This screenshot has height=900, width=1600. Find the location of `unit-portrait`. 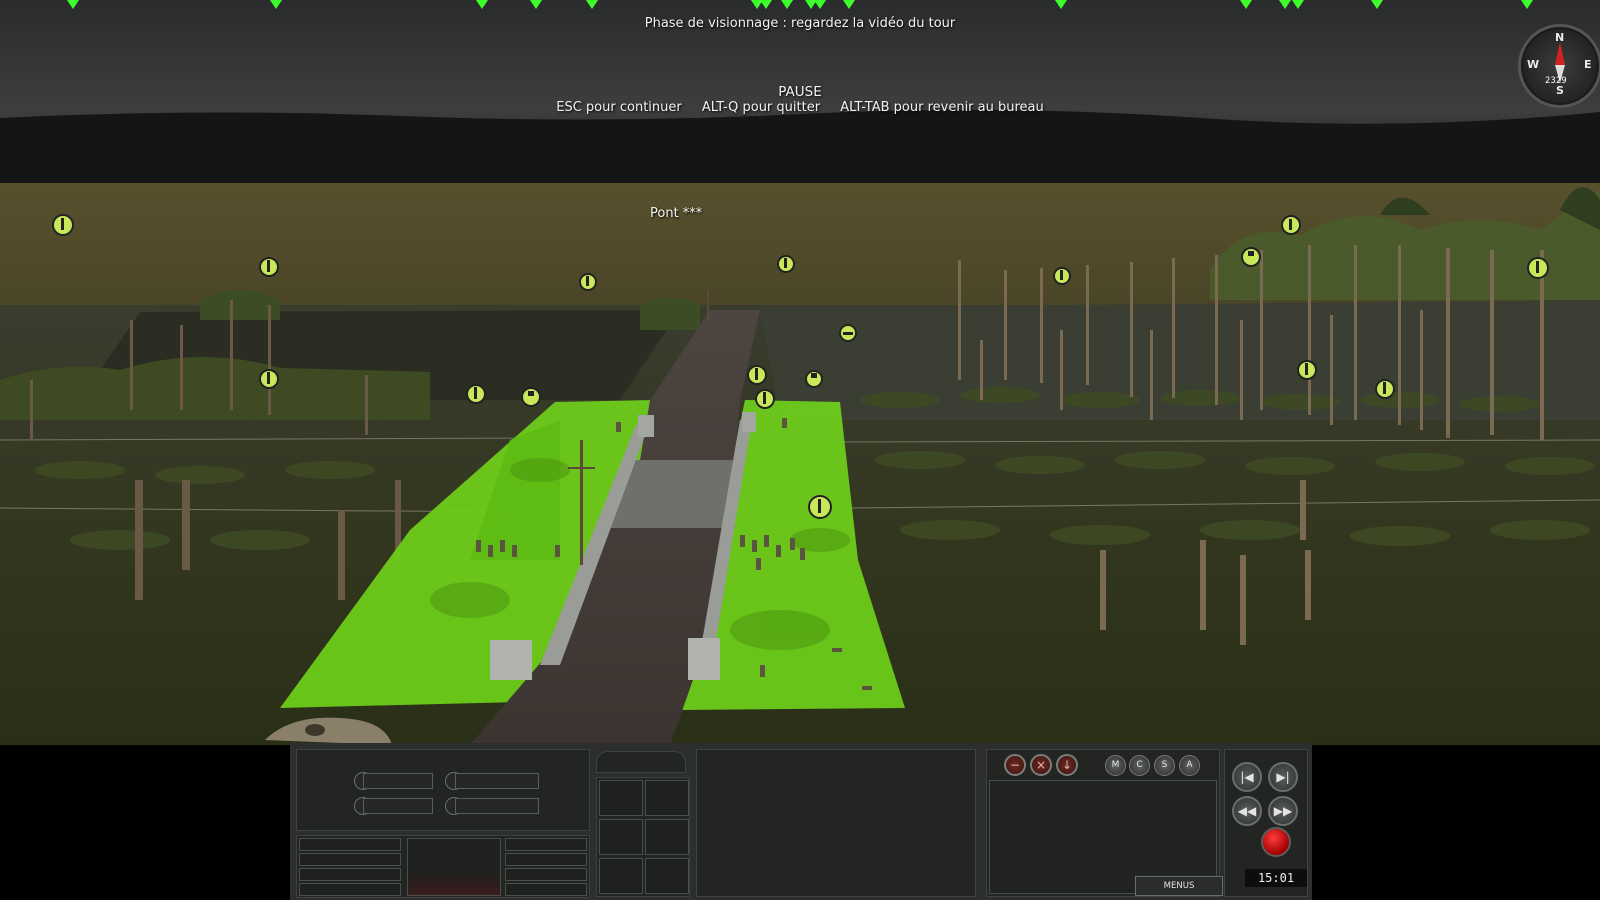

unit-portrait is located at coordinates (454, 867).